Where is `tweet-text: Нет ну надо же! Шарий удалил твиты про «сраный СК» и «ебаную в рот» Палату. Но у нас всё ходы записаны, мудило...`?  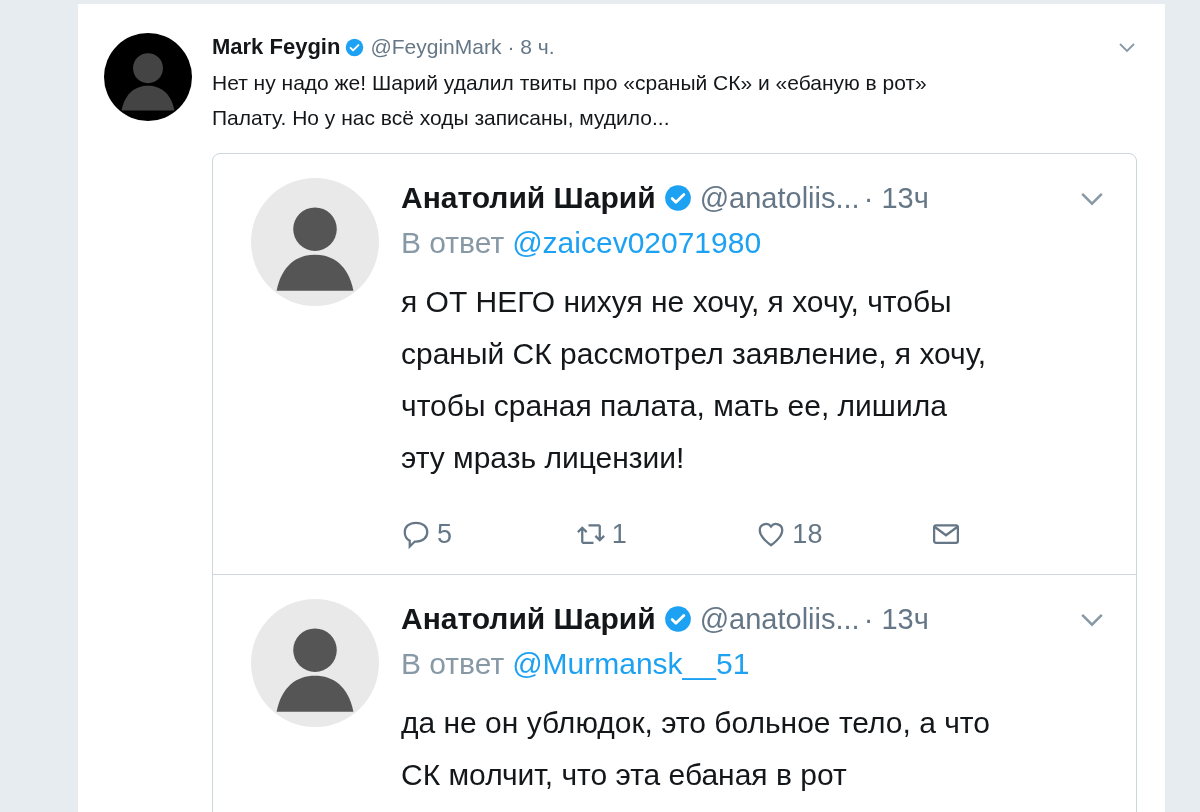 tweet-text: Нет ну надо же! Шарий удалил твиты про «сраный СК» и «ебаную в рот» Палату. Но у нас всё ходы записаны, мудило... is located at coordinates (570, 100).